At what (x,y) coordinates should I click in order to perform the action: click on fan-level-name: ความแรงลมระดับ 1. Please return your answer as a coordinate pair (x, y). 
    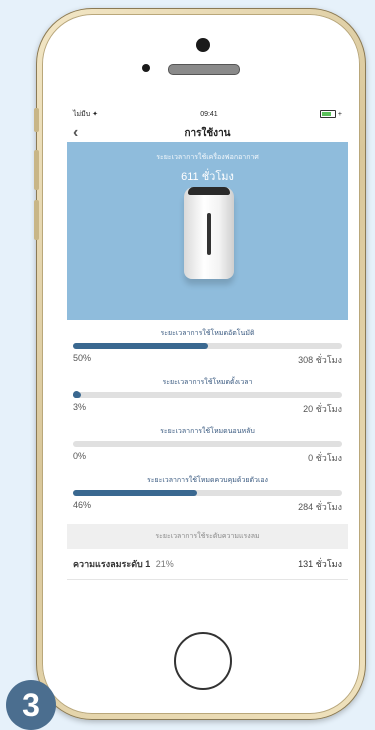
    Looking at the image, I should click on (112, 564).